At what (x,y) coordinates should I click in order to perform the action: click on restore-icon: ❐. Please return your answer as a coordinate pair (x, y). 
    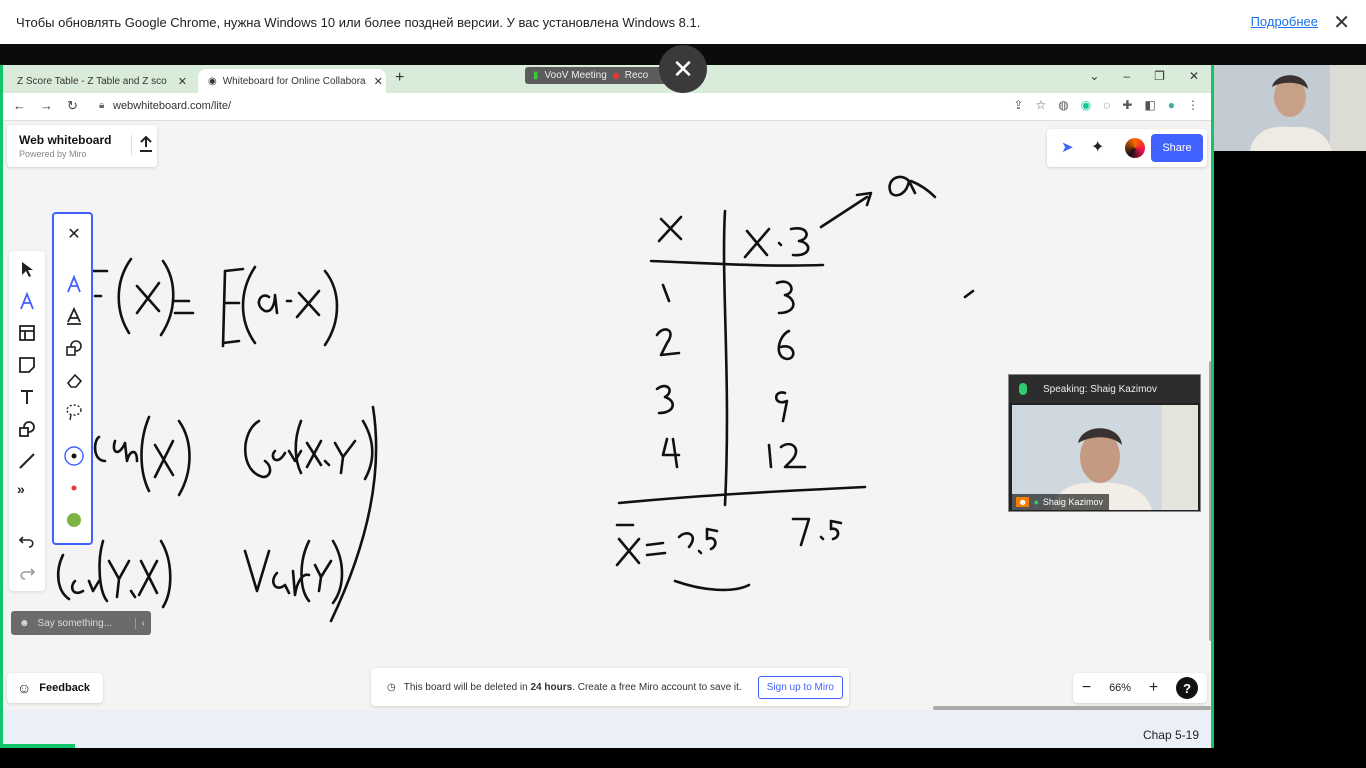
    Looking at the image, I should click on (1159, 76).